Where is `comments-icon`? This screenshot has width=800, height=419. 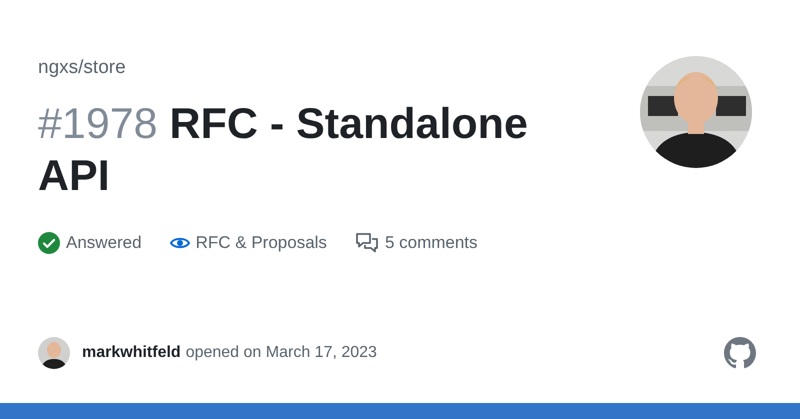 comments-icon is located at coordinates (366, 243).